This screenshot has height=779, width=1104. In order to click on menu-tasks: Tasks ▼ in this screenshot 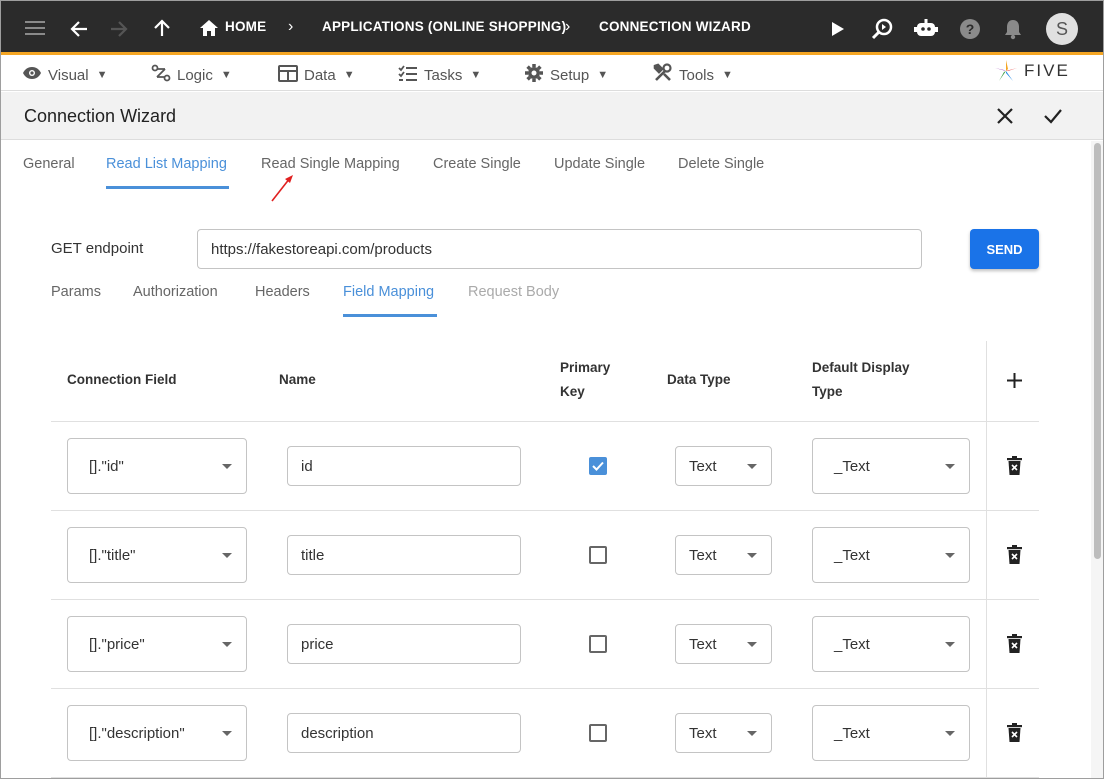, I will do `click(439, 75)`.